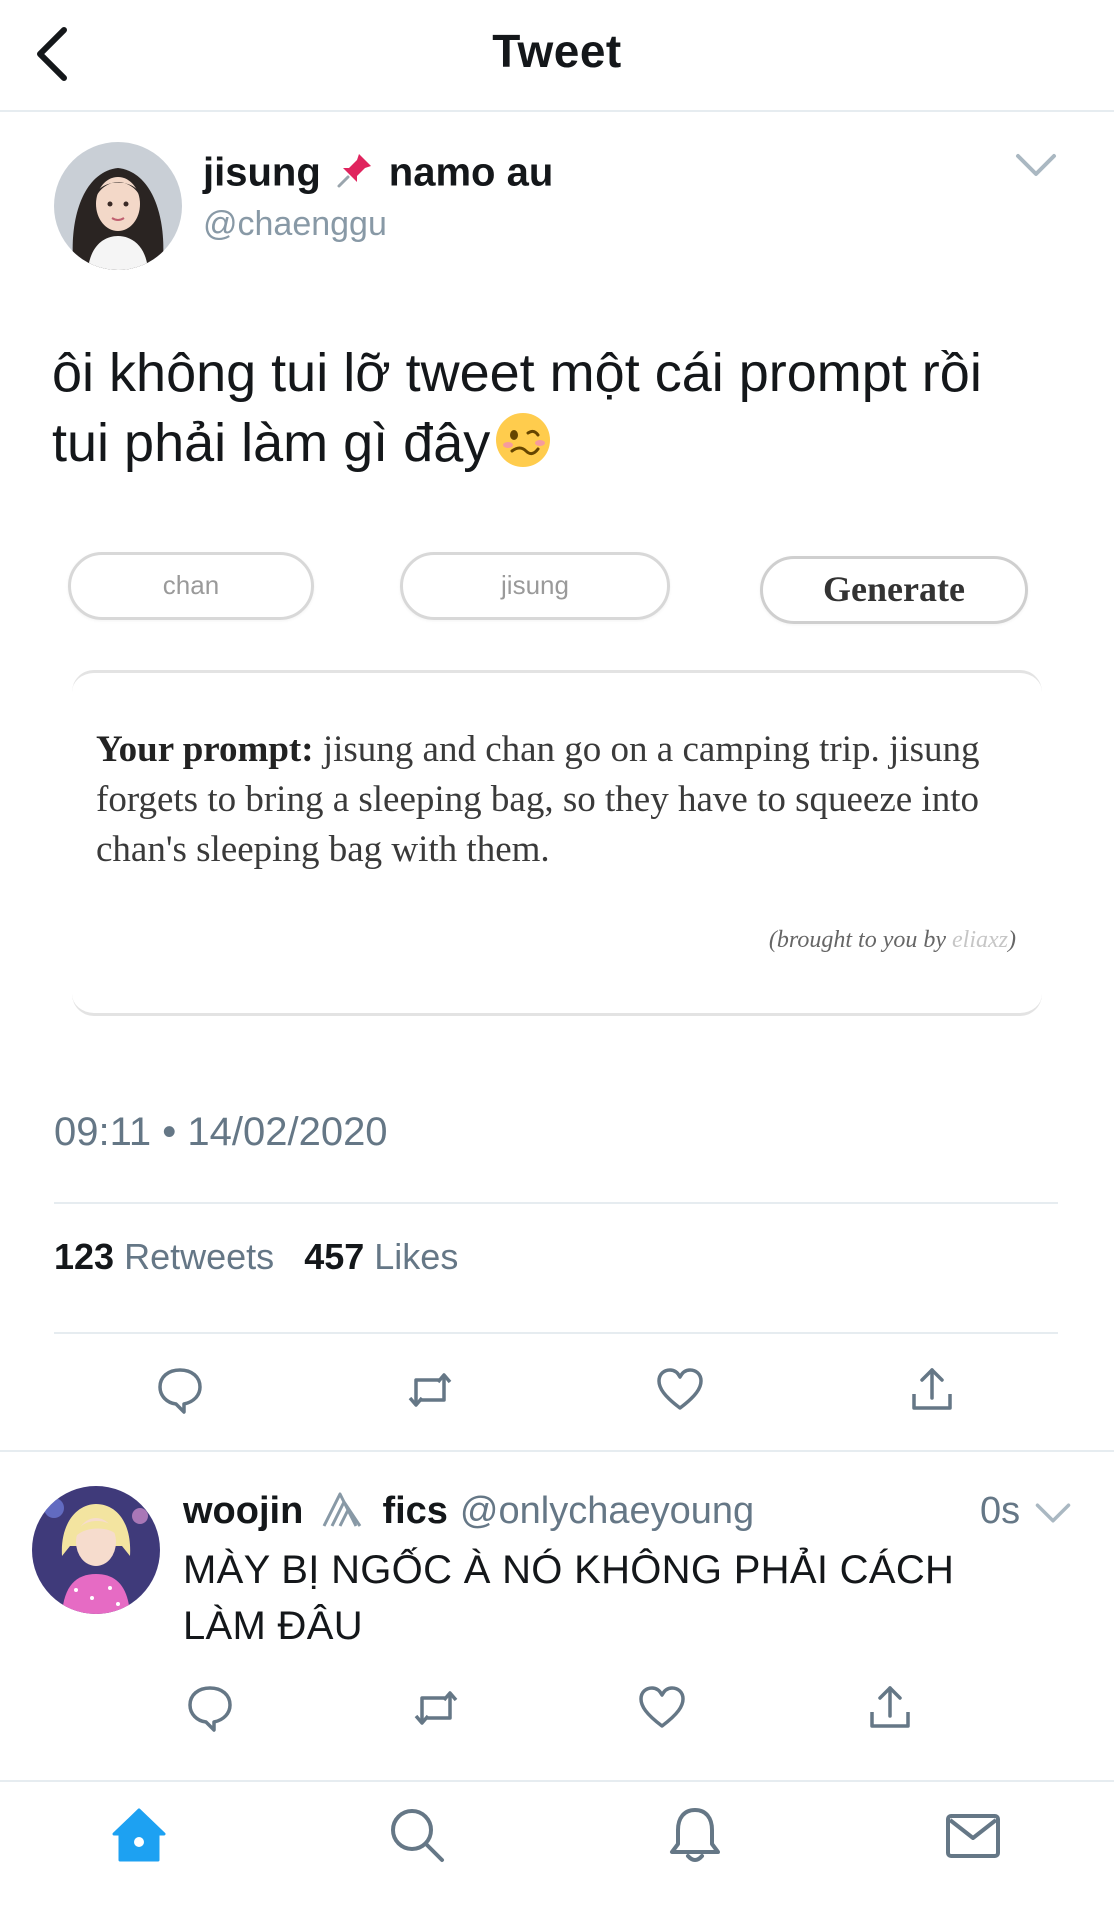 The width and height of the screenshot is (1114, 1922). What do you see at coordinates (205, 749) in the screenshot?
I see `prompt-label: Your prompt:` at bounding box center [205, 749].